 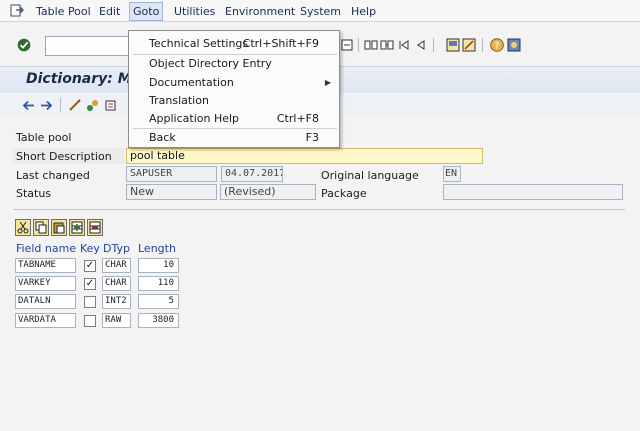 What do you see at coordinates (260, 11) in the screenshot?
I see `menu-environment: Environment` at bounding box center [260, 11].